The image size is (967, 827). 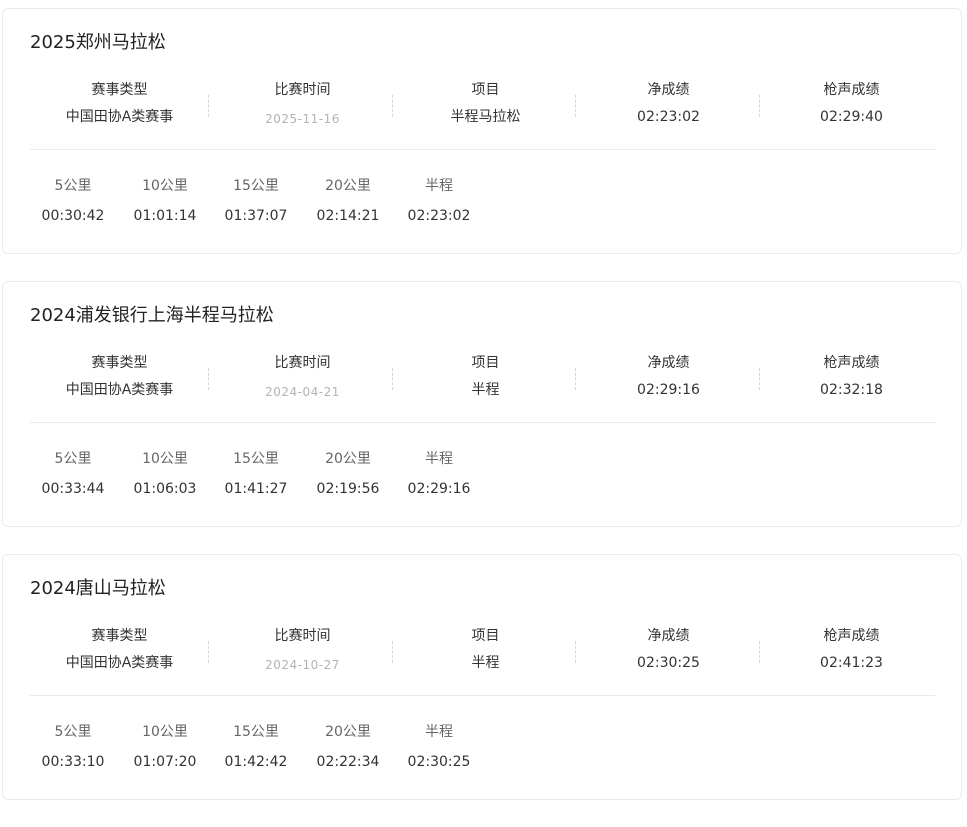 I want to click on split-time-value: 01:41:27, so click(x=256, y=489).